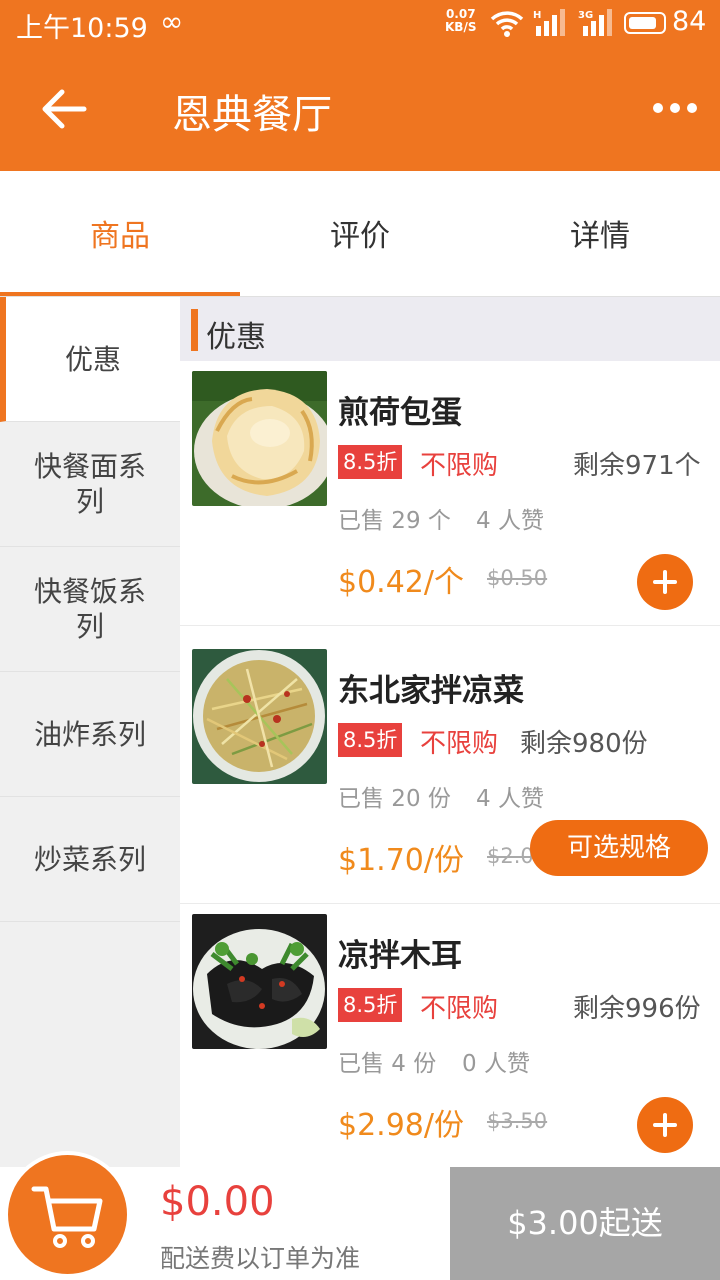 This screenshot has height=1280, width=720. Describe the element at coordinates (217, 1202) in the screenshot. I see `cart-total: $0.00` at that location.